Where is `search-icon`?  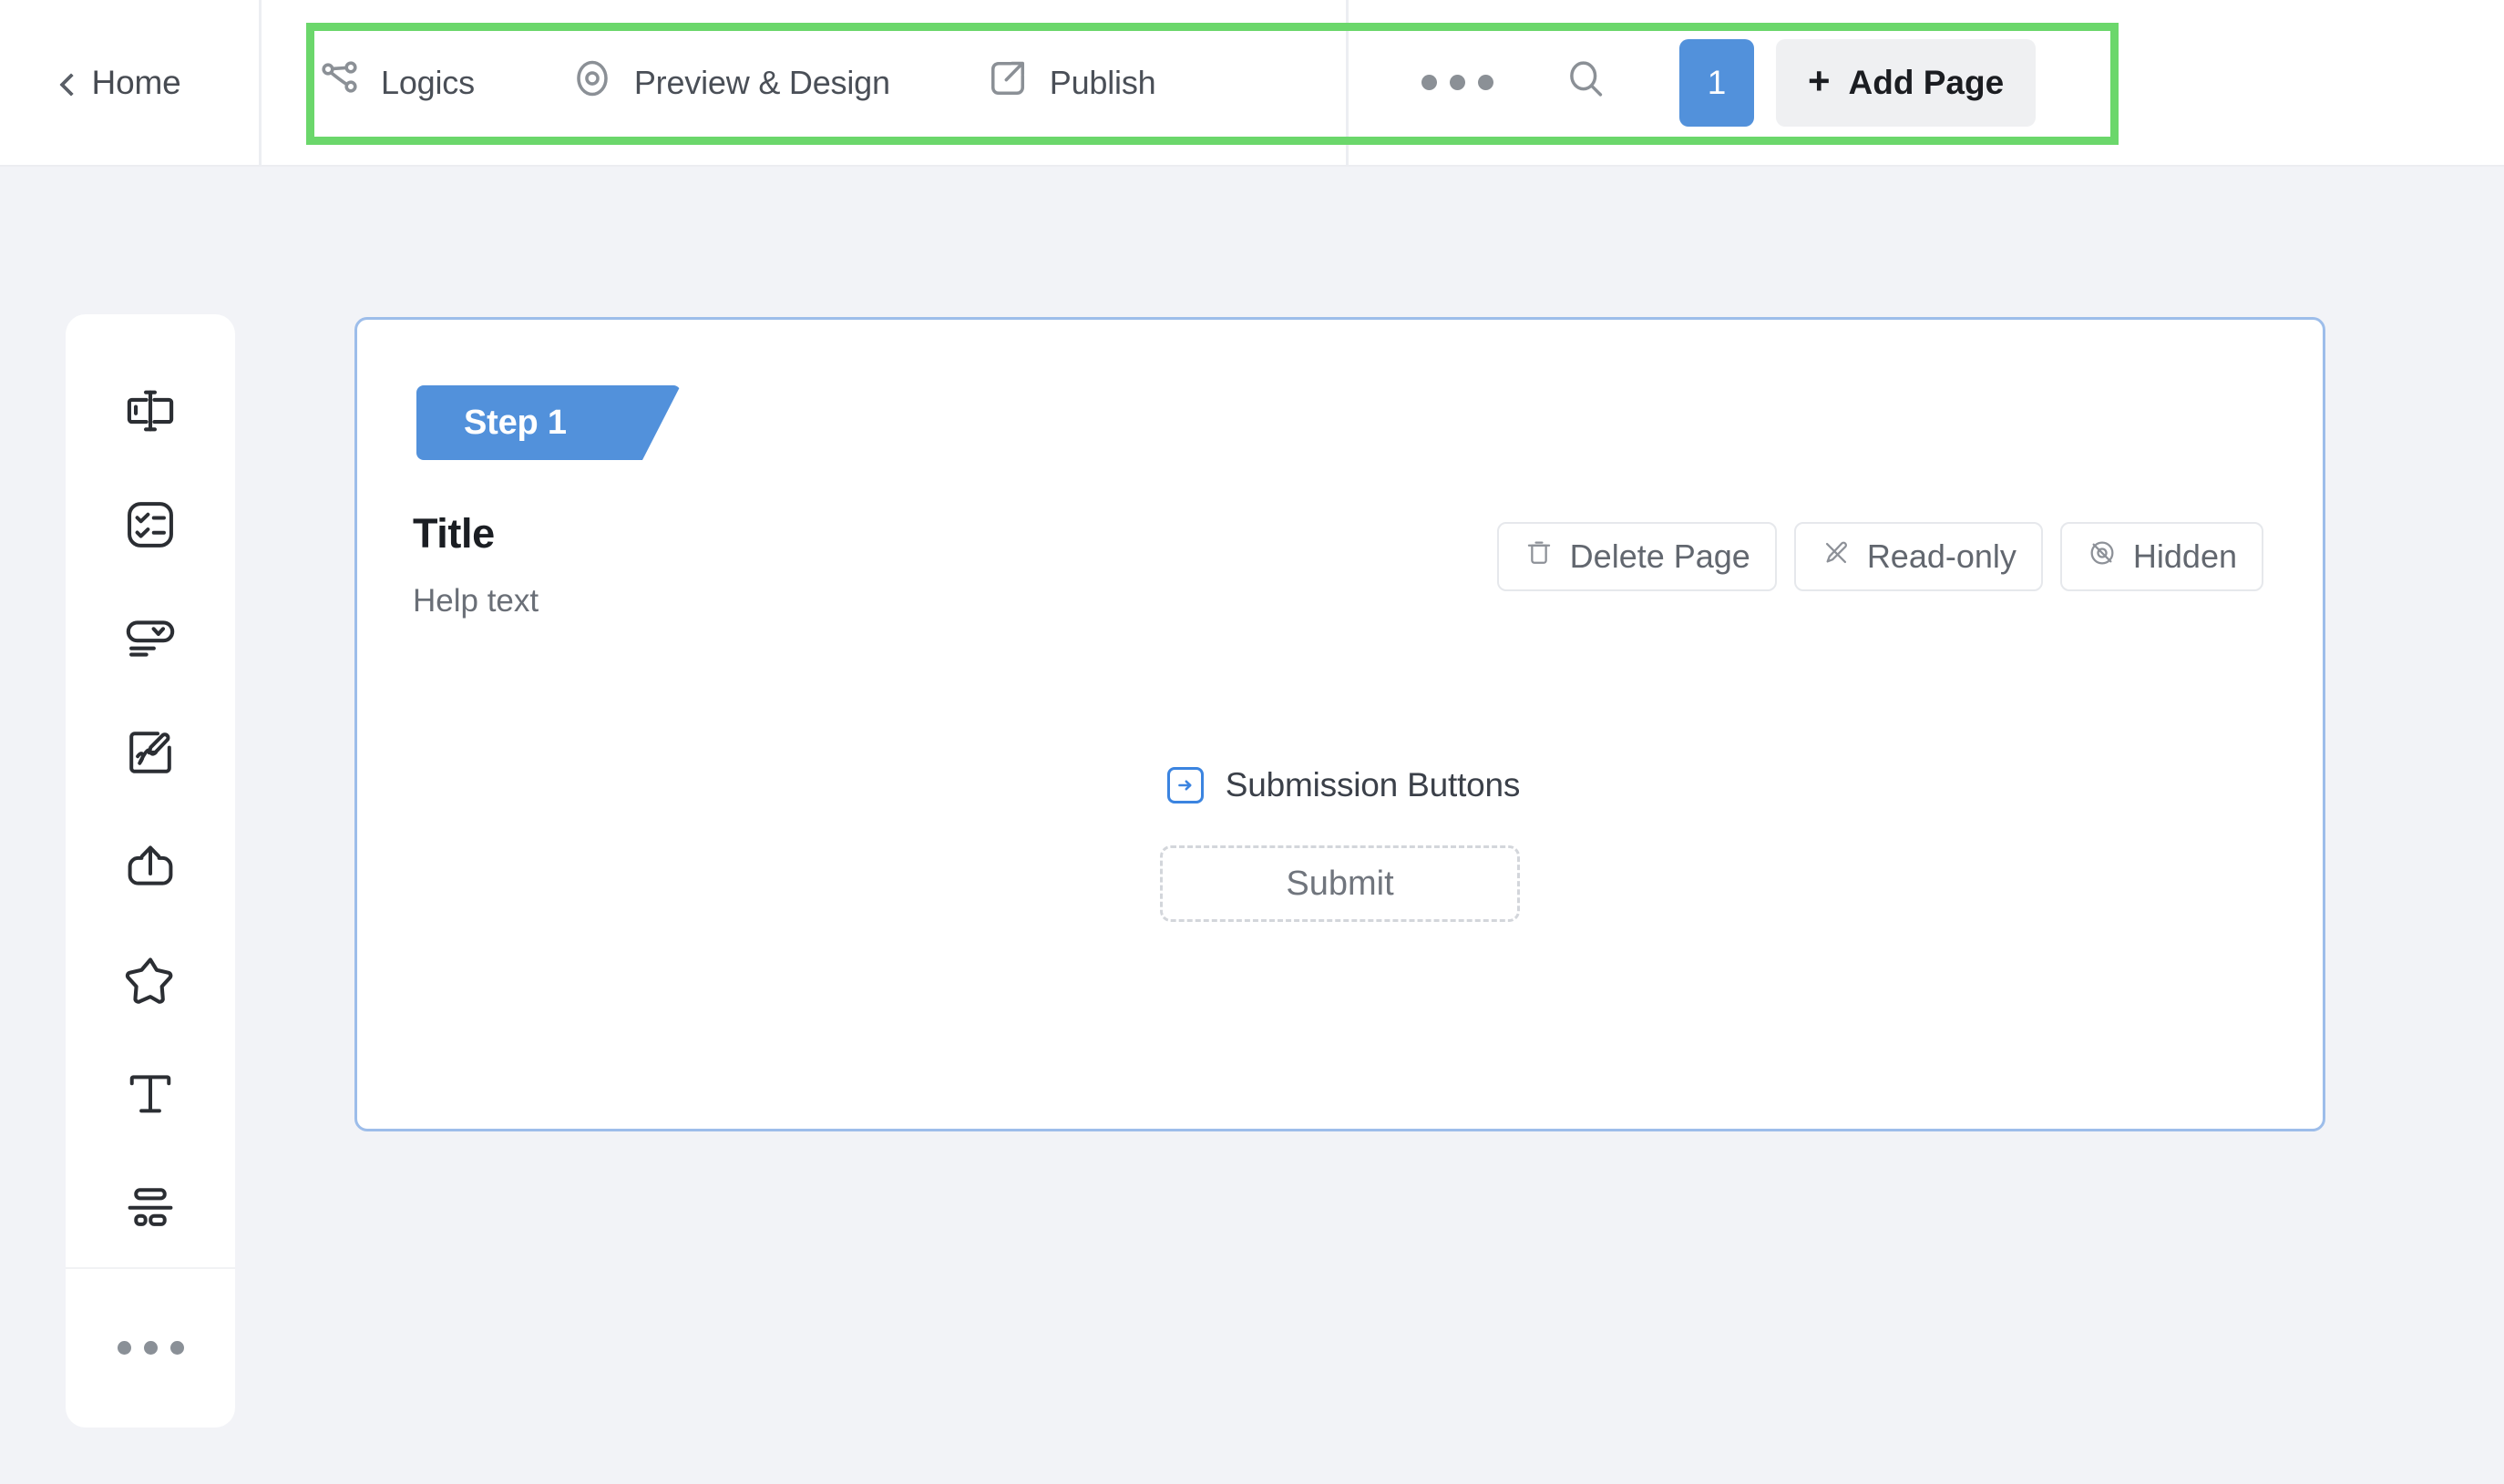
search-icon is located at coordinates (1587, 82).